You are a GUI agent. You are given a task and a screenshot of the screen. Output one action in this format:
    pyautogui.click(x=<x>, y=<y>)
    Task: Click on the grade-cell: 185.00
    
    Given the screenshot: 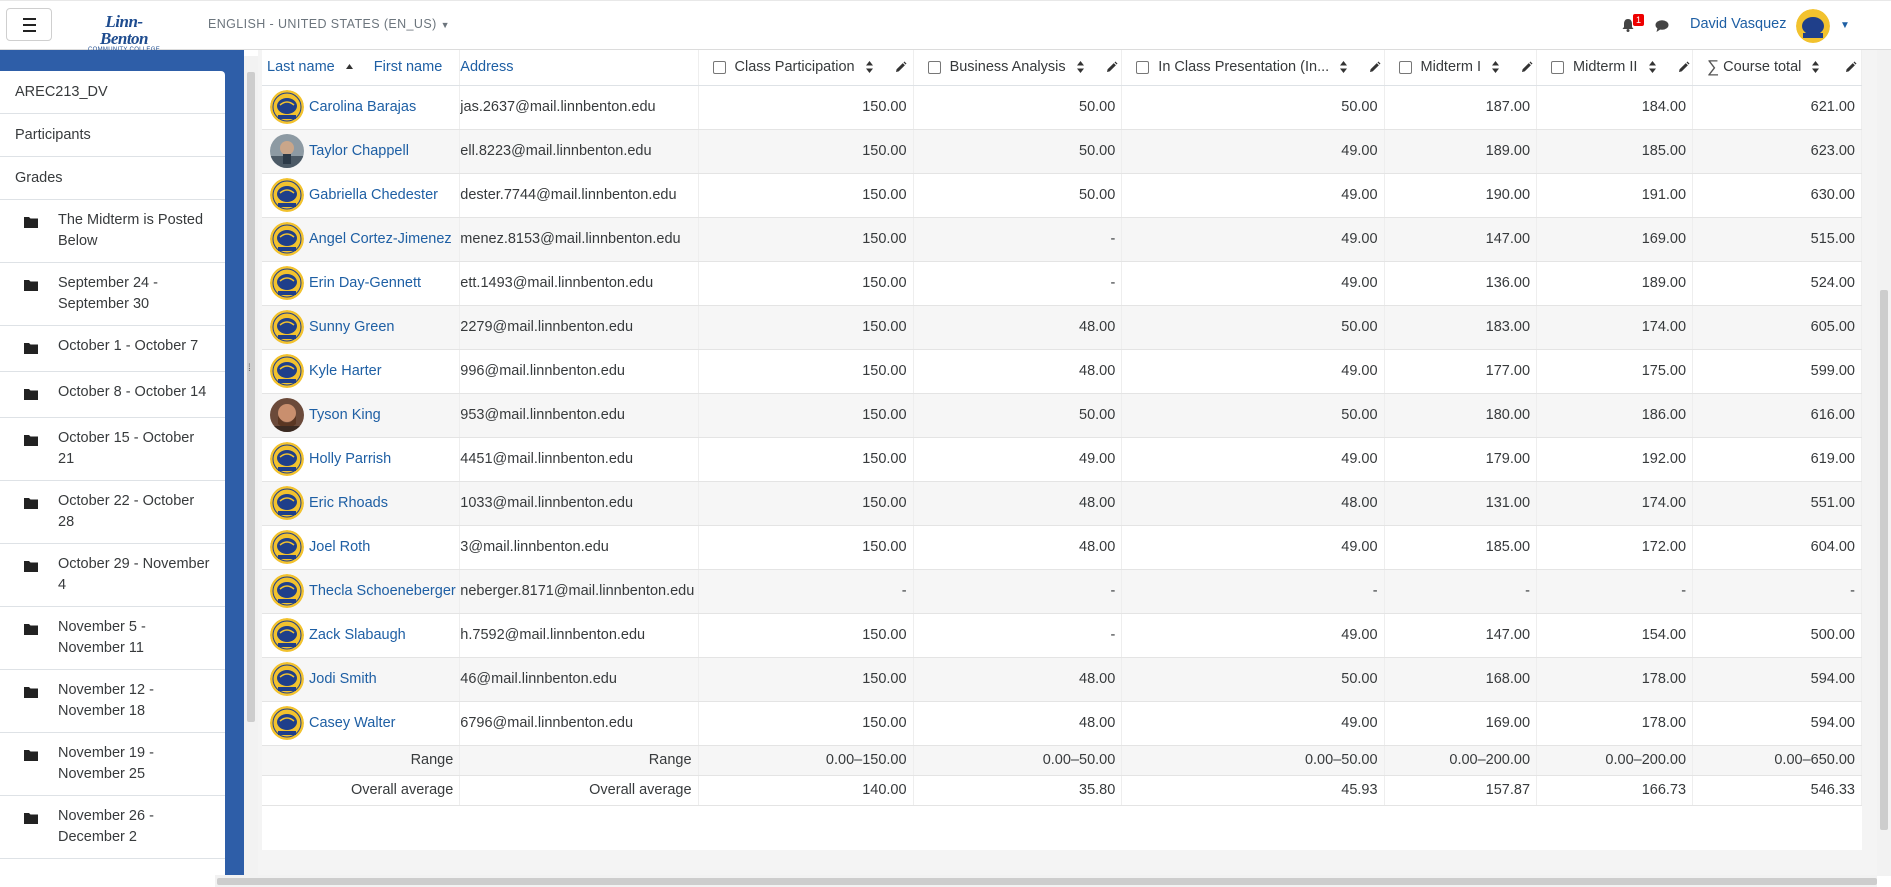 What is the action you would take?
    pyautogui.click(x=1615, y=151)
    